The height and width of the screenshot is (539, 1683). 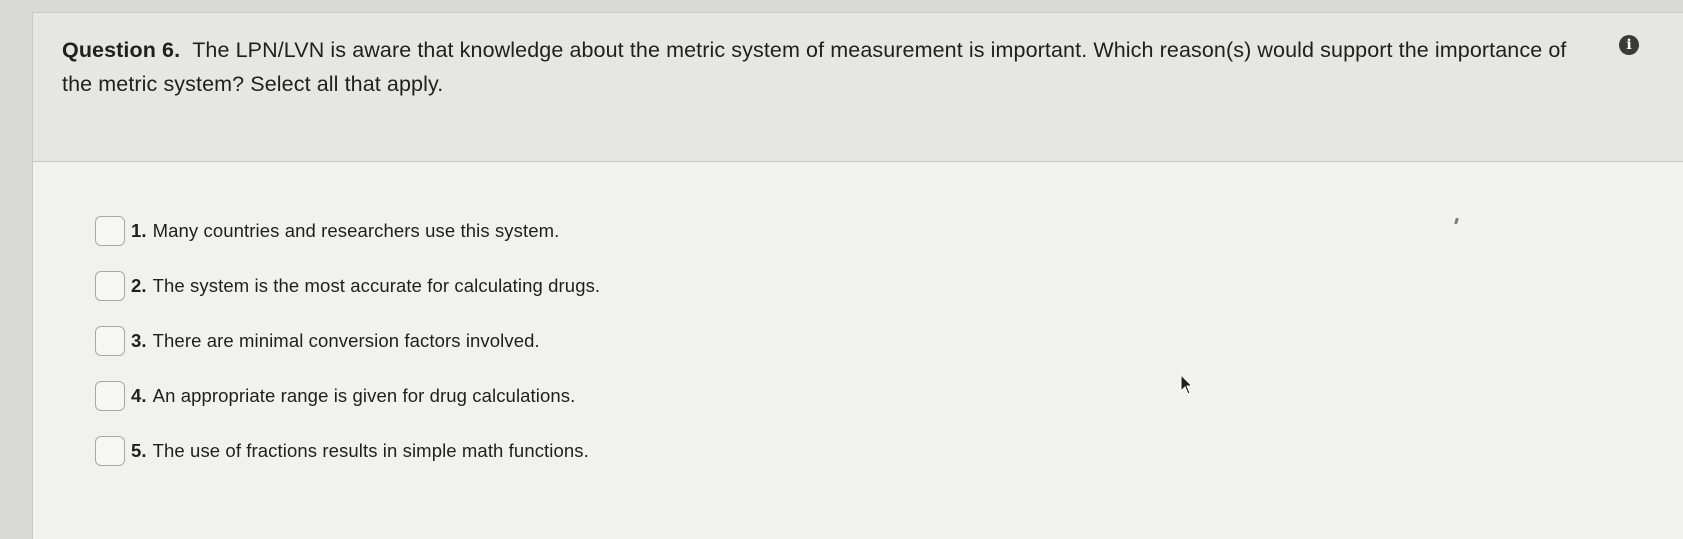 I want to click on mouse-cursor-icon, so click(x=1187, y=384).